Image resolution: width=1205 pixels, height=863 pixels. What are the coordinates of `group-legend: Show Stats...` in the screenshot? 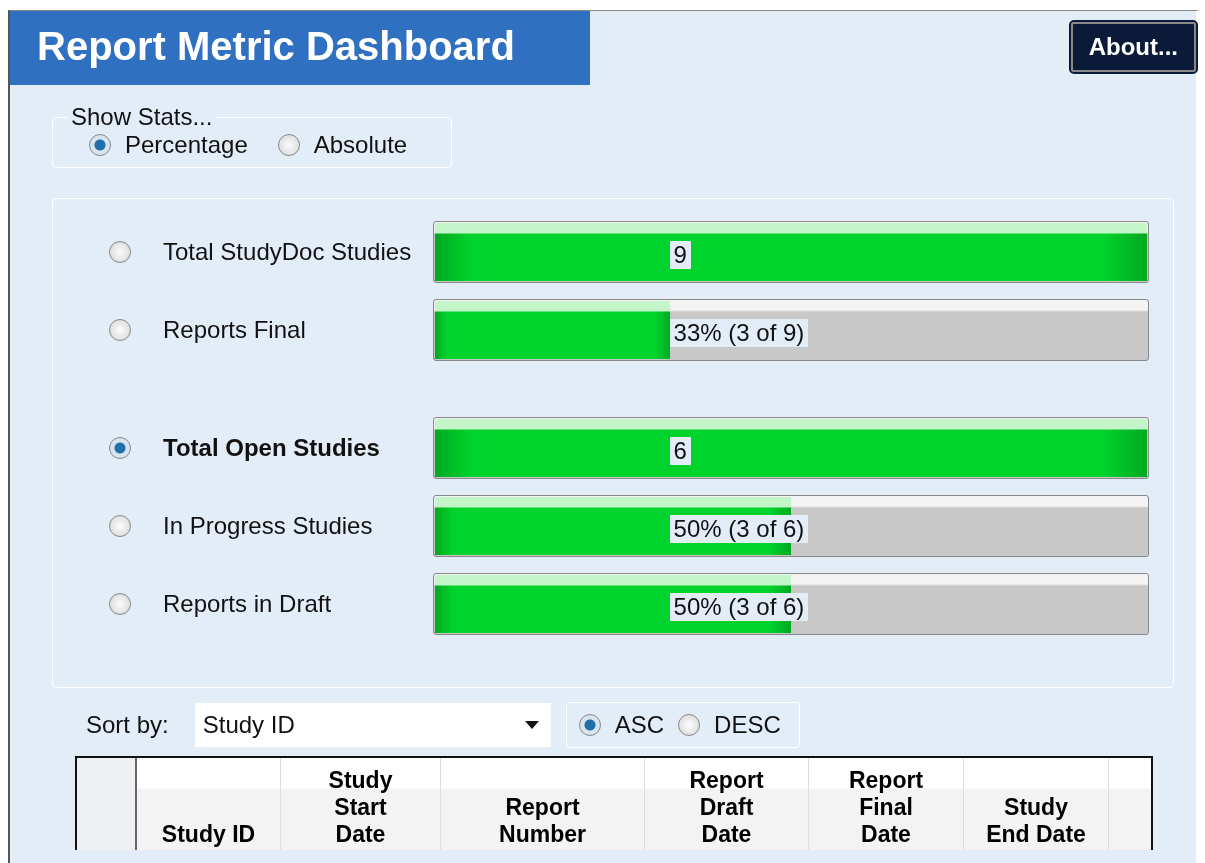 It's located at (142, 117).